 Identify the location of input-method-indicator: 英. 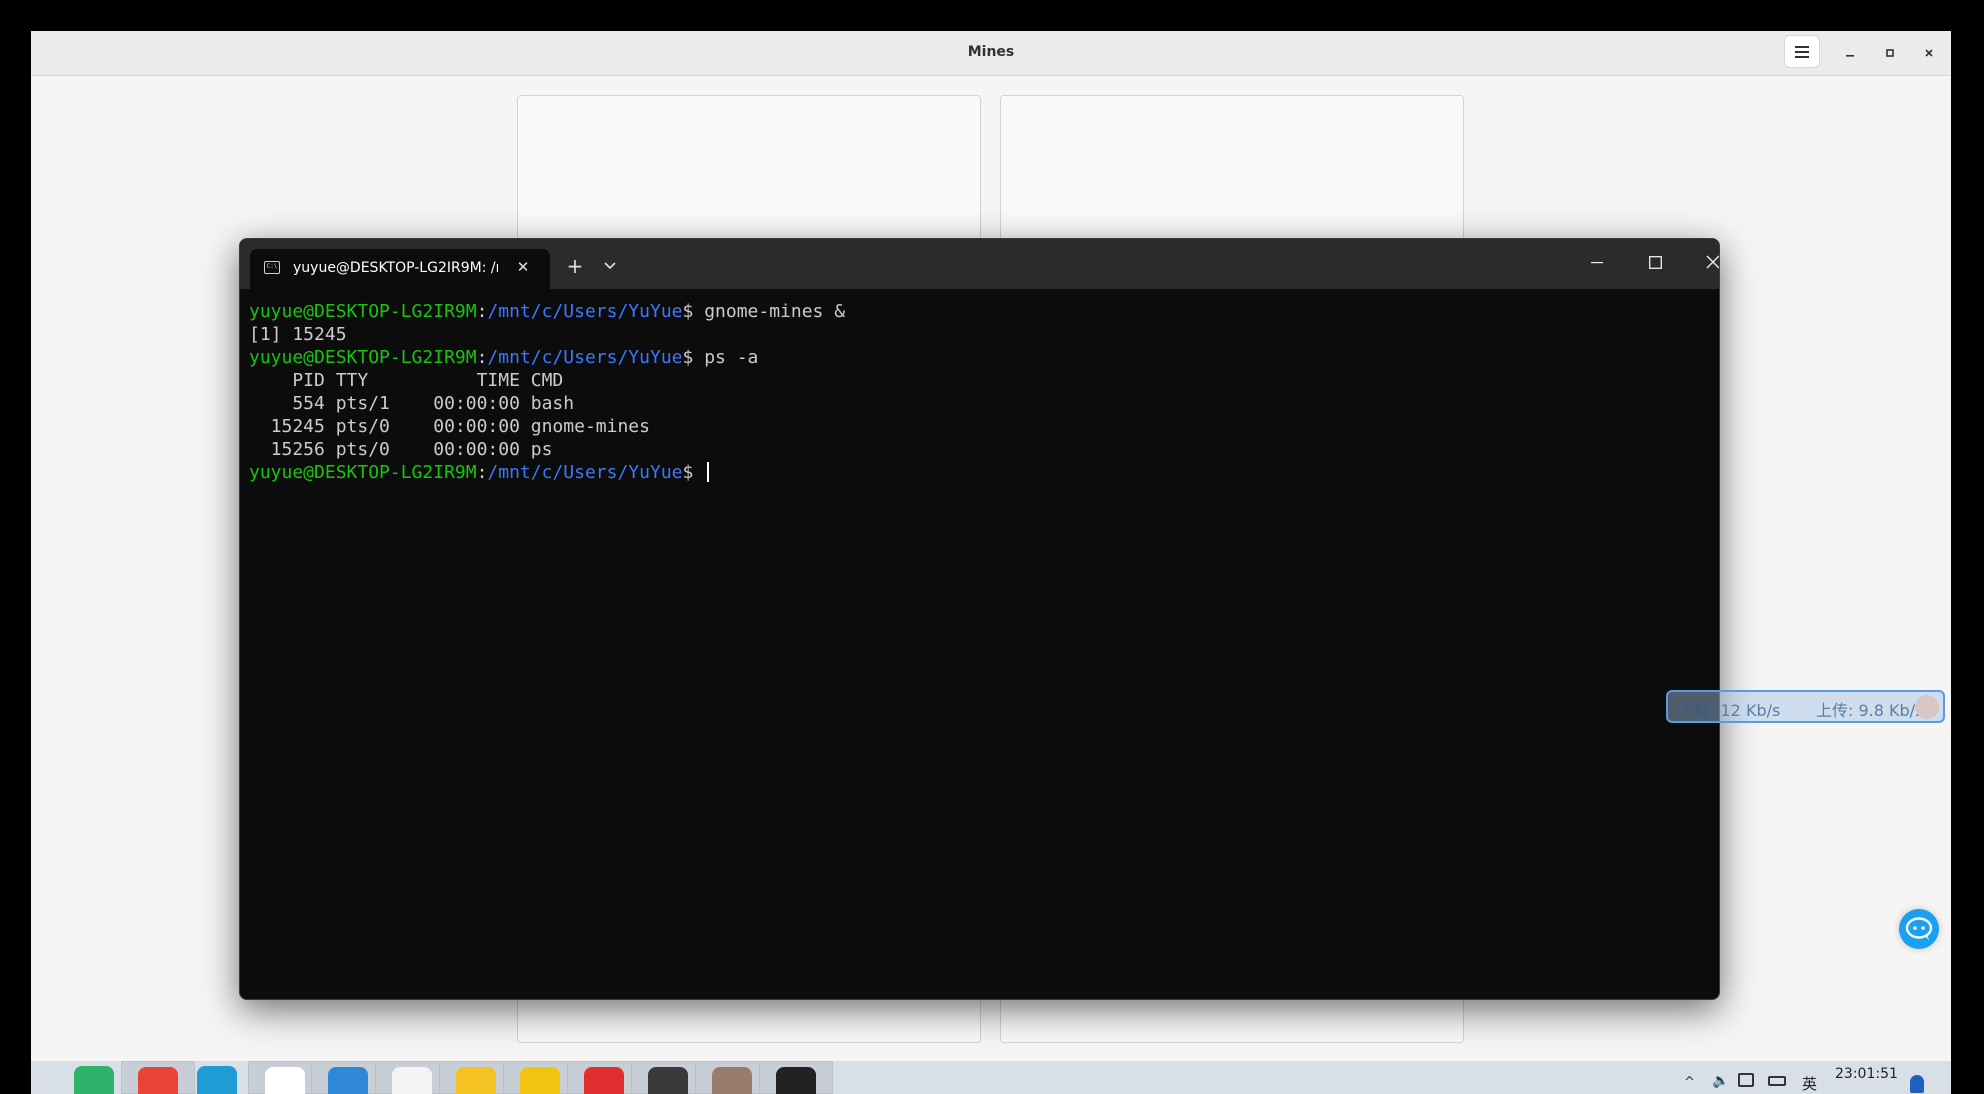
(1809, 1083).